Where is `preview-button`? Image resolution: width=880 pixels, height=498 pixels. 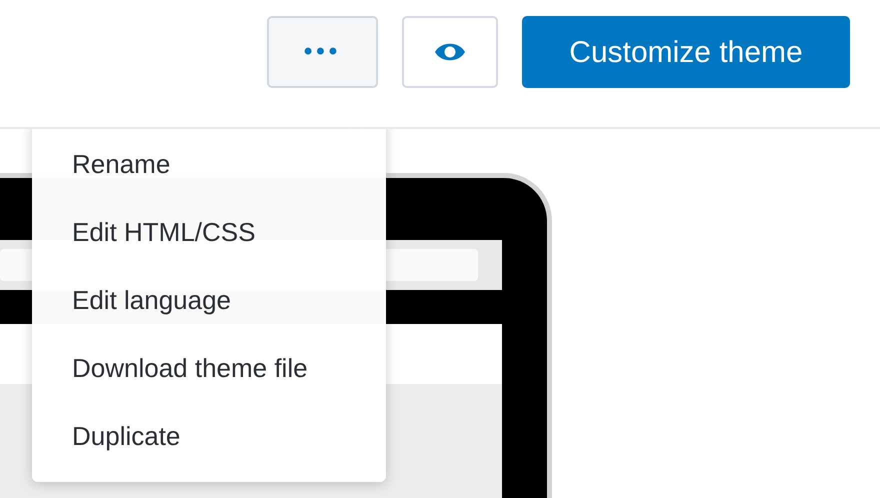 preview-button is located at coordinates (450, 52).